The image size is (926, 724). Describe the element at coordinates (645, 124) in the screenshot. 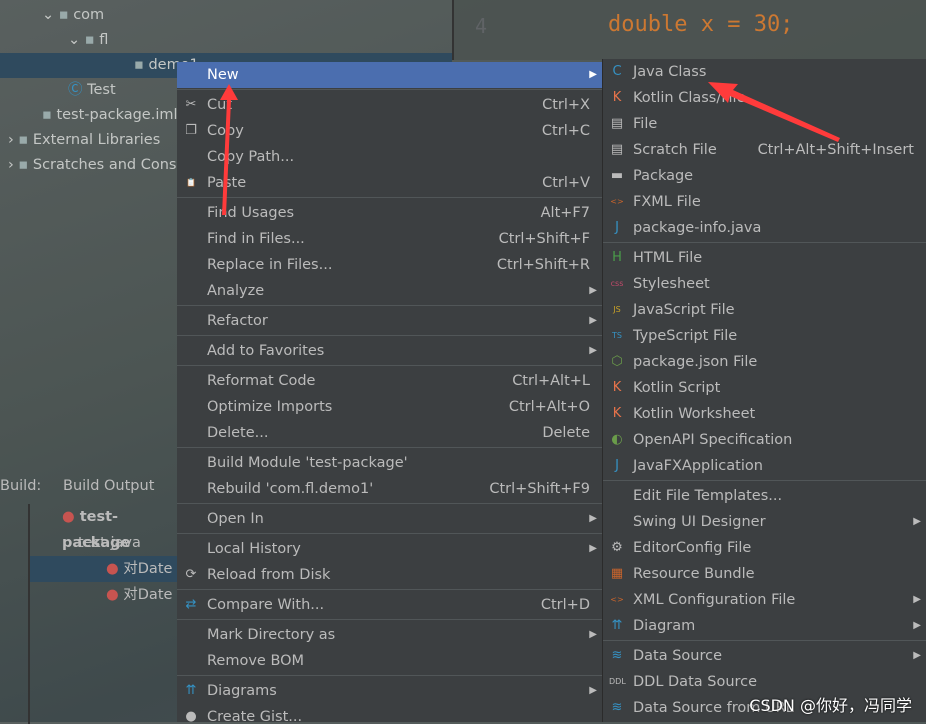

I see `menu-item-label: File` at that location.